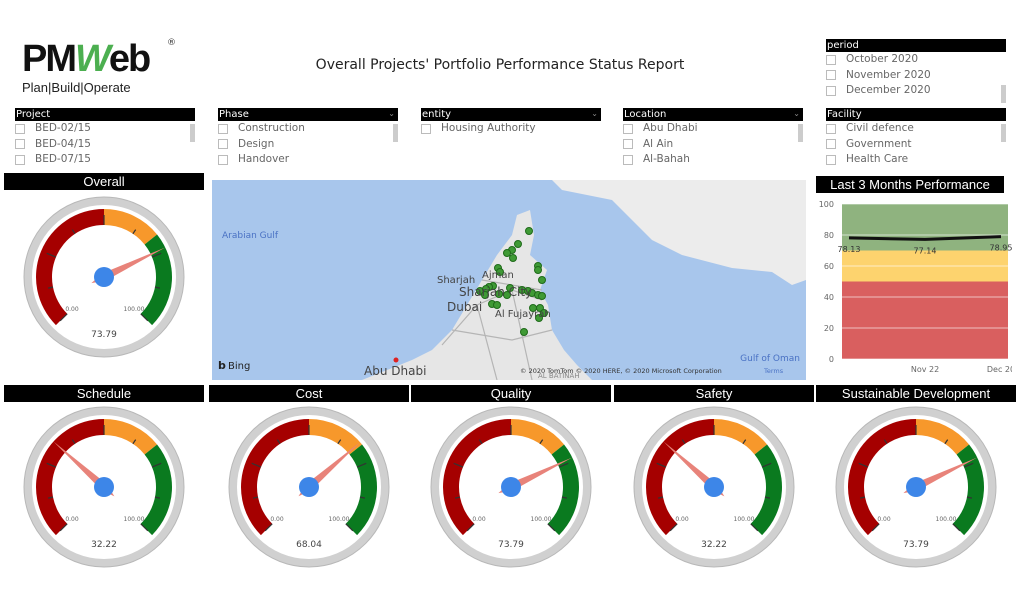  What do you see at coordinates (309, 487) in the screenshot?
I see `cost-gauge: 0.00 100.00 68.04` at bounding box center [309, 487].